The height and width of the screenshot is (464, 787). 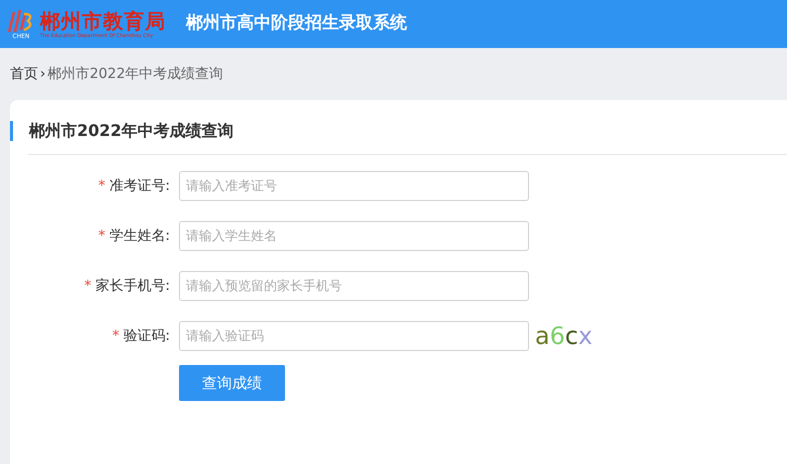 What do you see at coordinates (354, 336) in the screenshot?
I see `input-field: 请输入验证码` at bounding box center [354, 336].